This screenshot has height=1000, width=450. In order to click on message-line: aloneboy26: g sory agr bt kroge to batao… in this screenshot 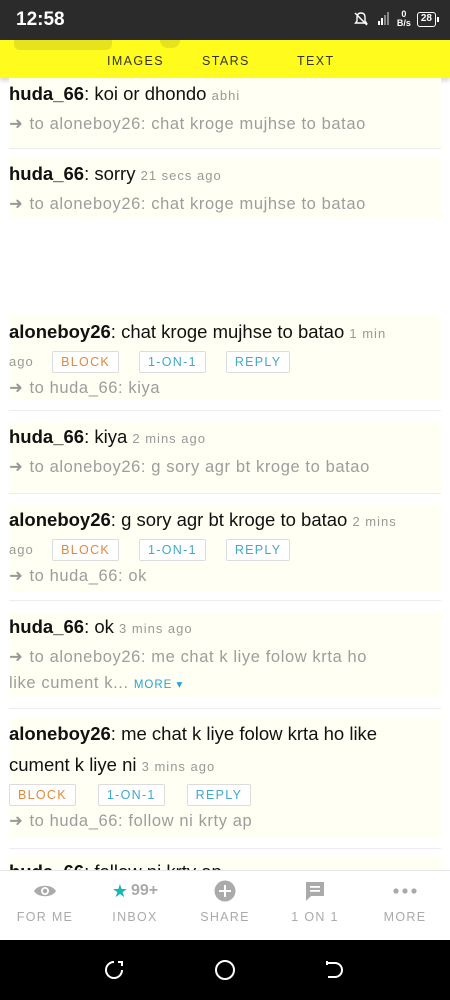, I will do `click(203, 519)`.